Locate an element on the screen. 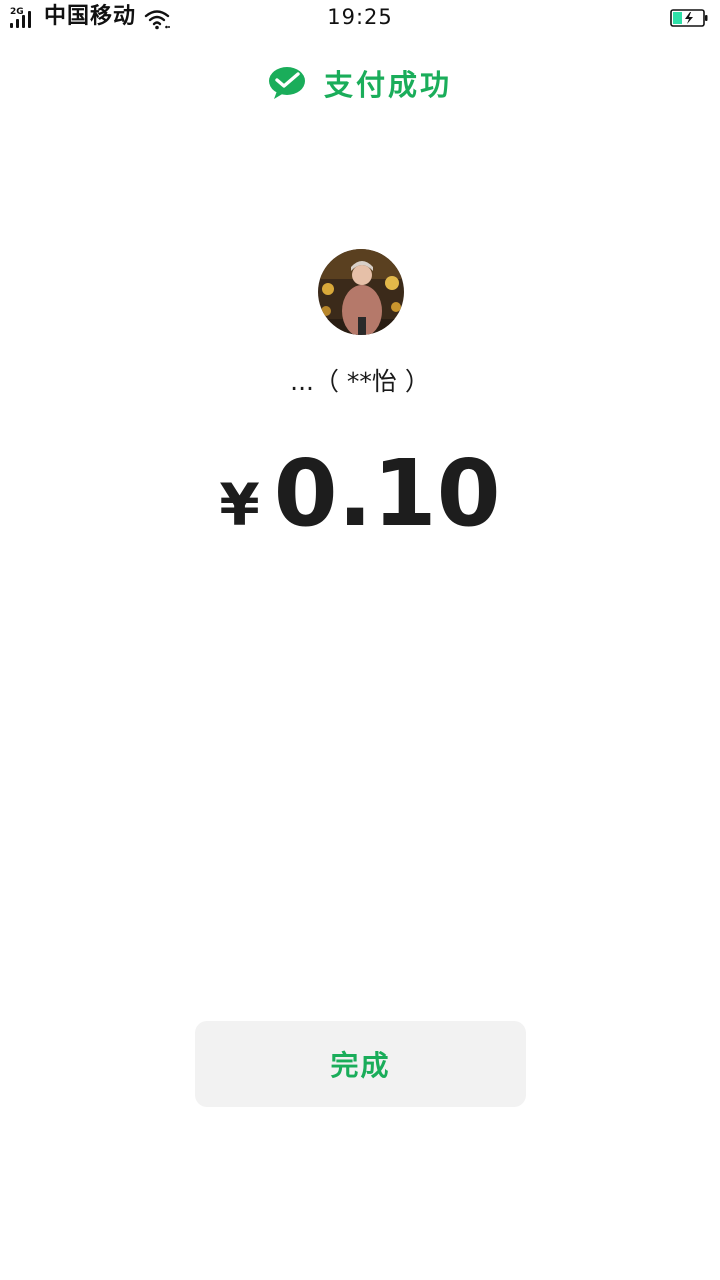 The height and width of the screenshot is (1280, 720). battery-charging-icon is located at coordinates (689, 18).